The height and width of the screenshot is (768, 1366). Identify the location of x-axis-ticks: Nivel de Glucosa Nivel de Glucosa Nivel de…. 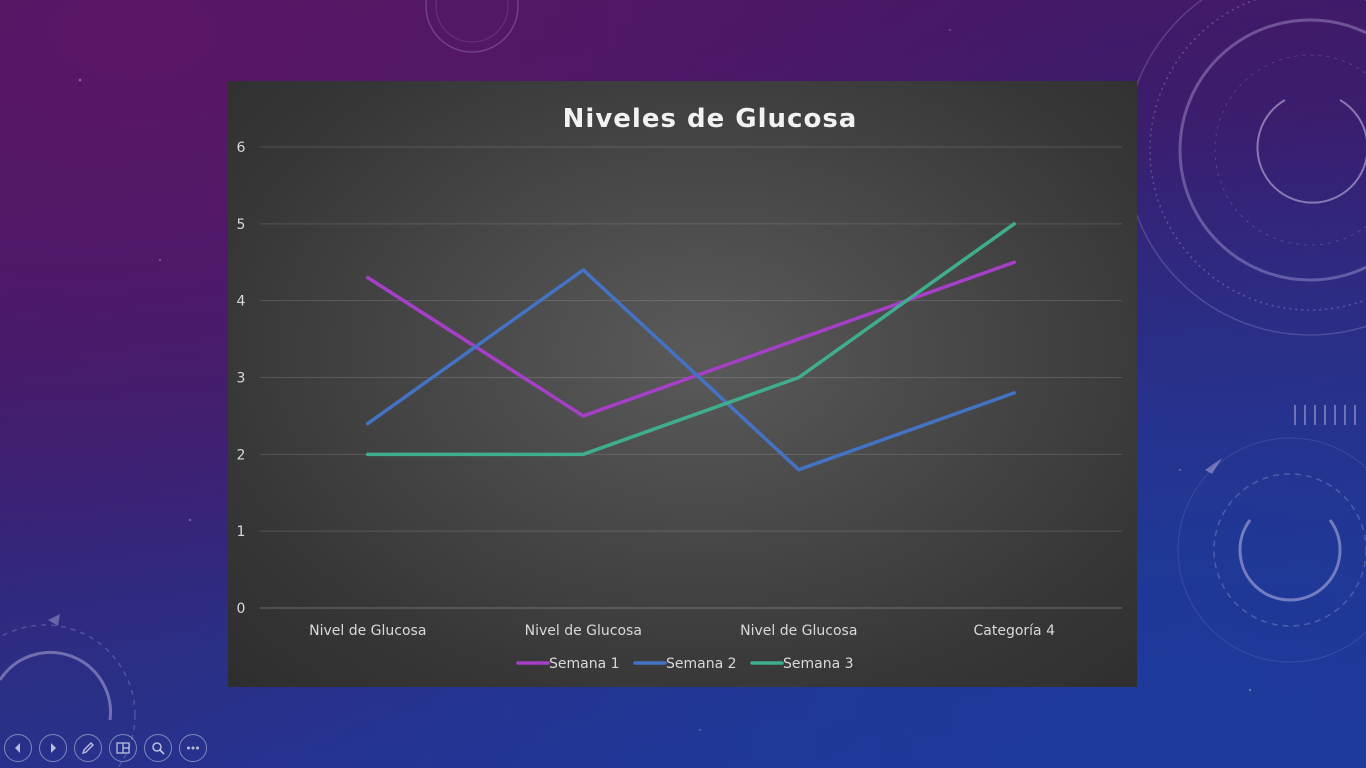
(682, 631).